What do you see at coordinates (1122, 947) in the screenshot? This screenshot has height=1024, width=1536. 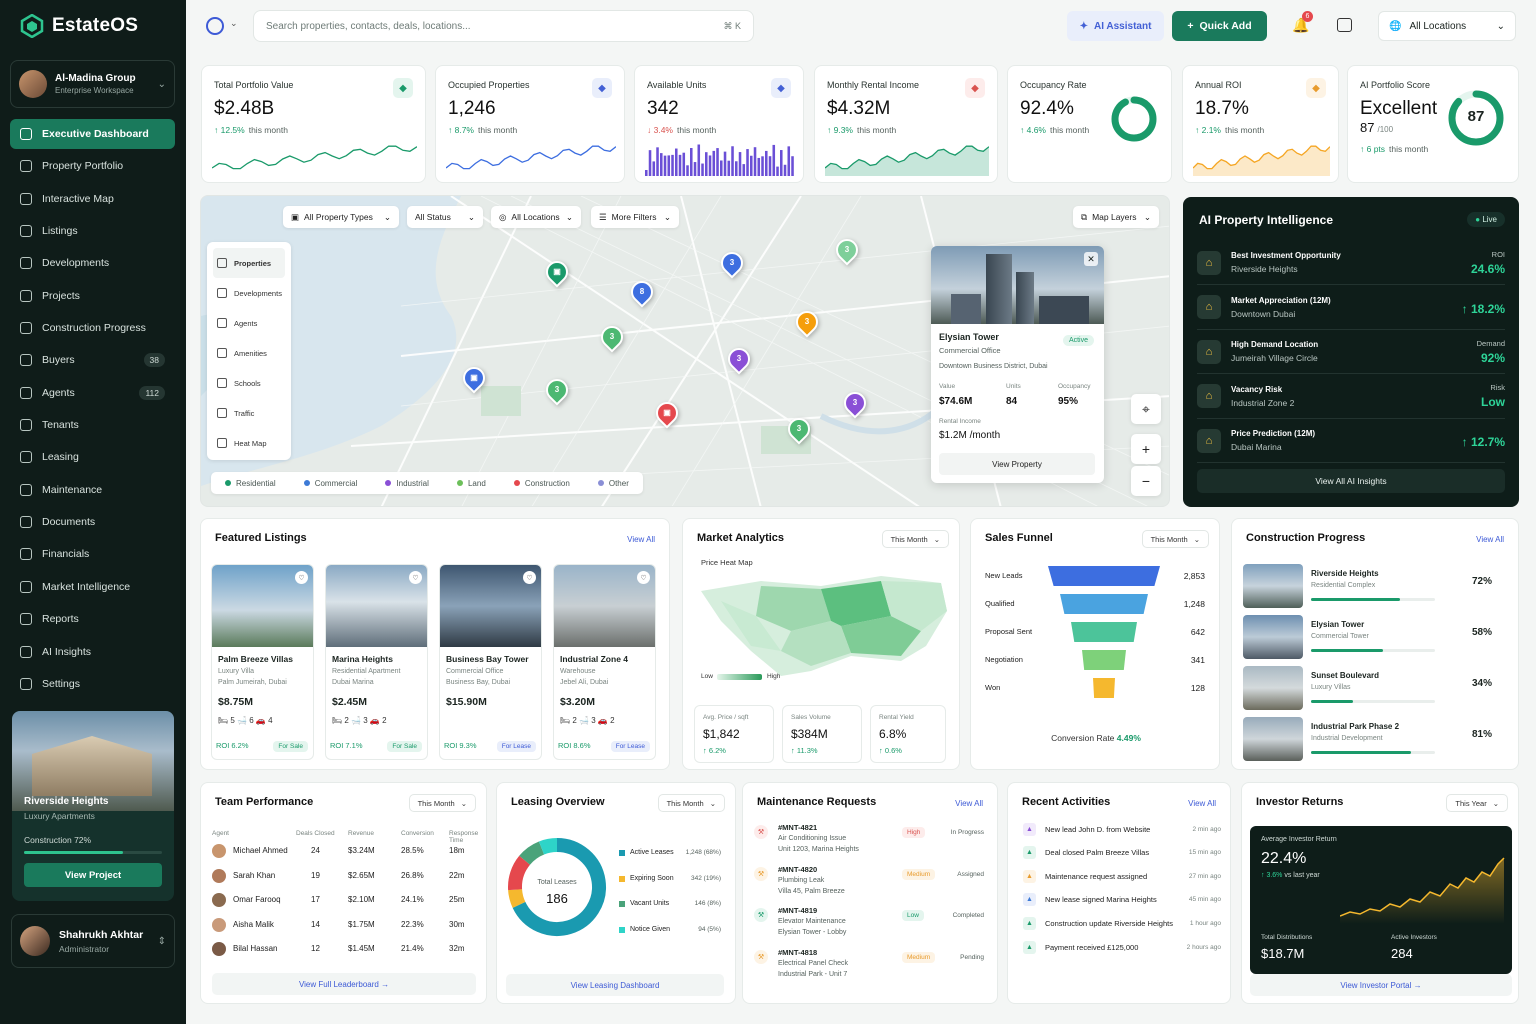 I see `activity-item: ▲ Payment received £125,000 2 hours ago` at bounding box center [1122, 947].